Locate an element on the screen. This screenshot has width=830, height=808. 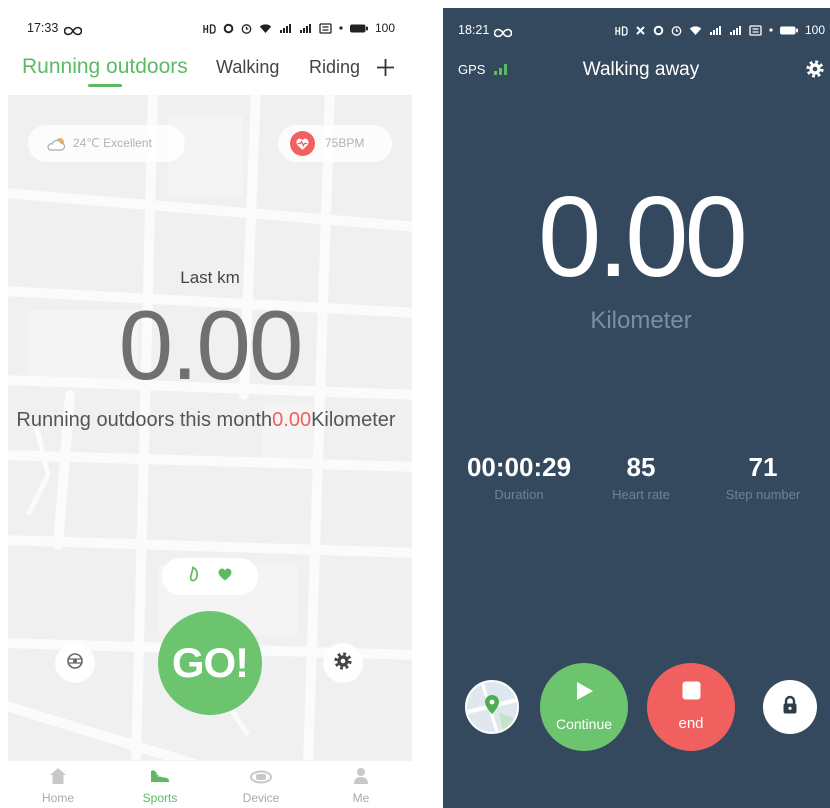
play-icon is located at coordinates (584, 691).